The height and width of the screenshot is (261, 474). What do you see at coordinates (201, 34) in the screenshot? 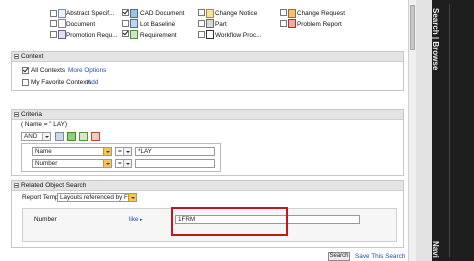
I see `type-checkbox-workflow-process` at bounding box center [201, 34].